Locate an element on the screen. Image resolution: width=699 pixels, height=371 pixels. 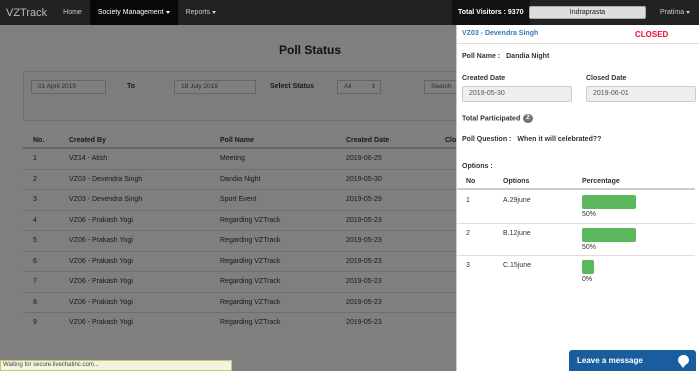
options-label: Options : is located at coordinates (477, 166).